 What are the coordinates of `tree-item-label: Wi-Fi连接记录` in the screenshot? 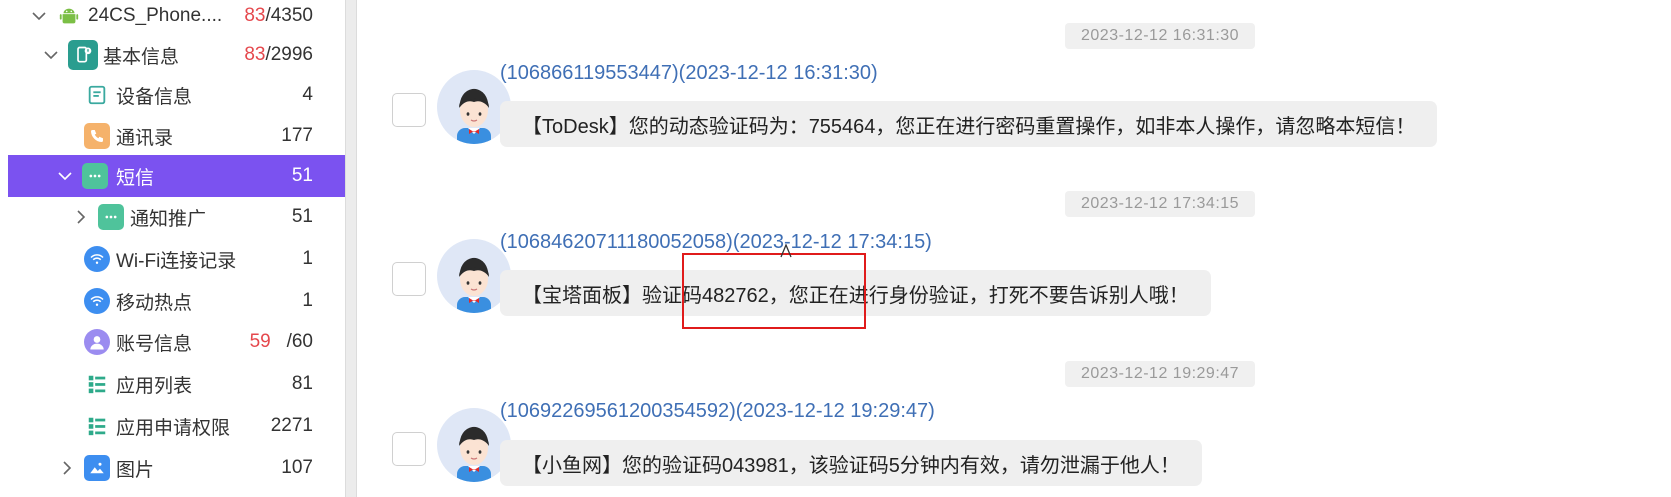 It's located at (176, 261).